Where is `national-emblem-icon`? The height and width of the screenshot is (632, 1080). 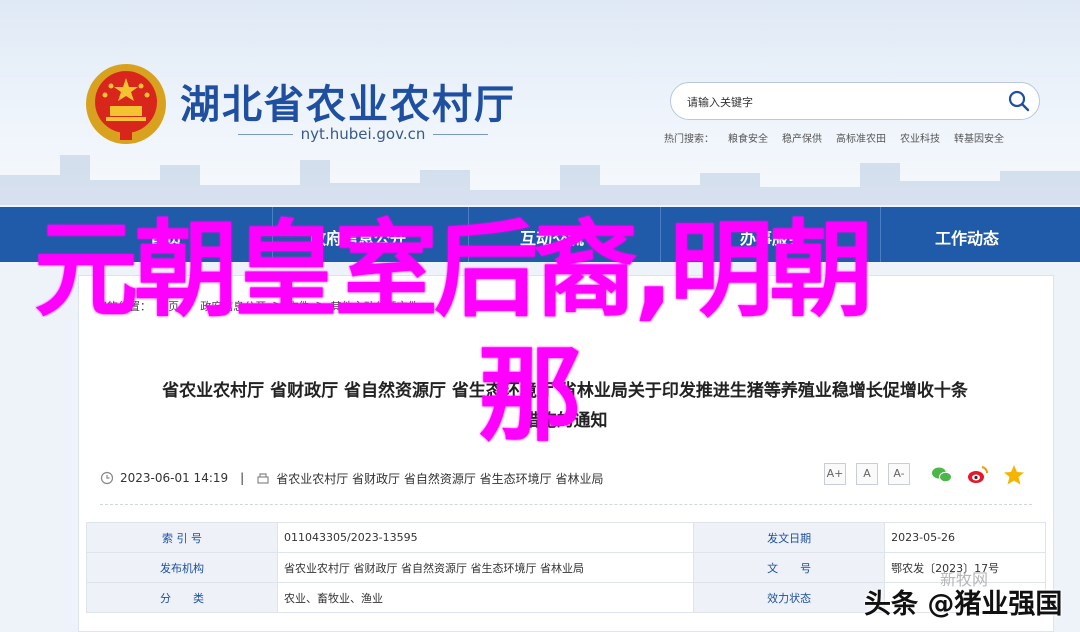
national-emblem-icon is located at coordinates (126, 104).